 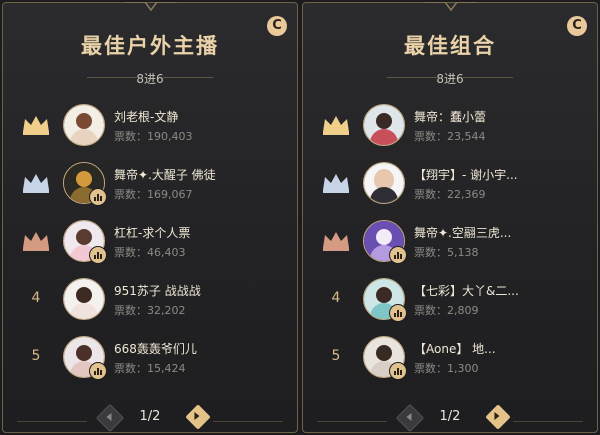 I want to click on streamer-name: 刘老根-文静, so click(x=146, y=116).